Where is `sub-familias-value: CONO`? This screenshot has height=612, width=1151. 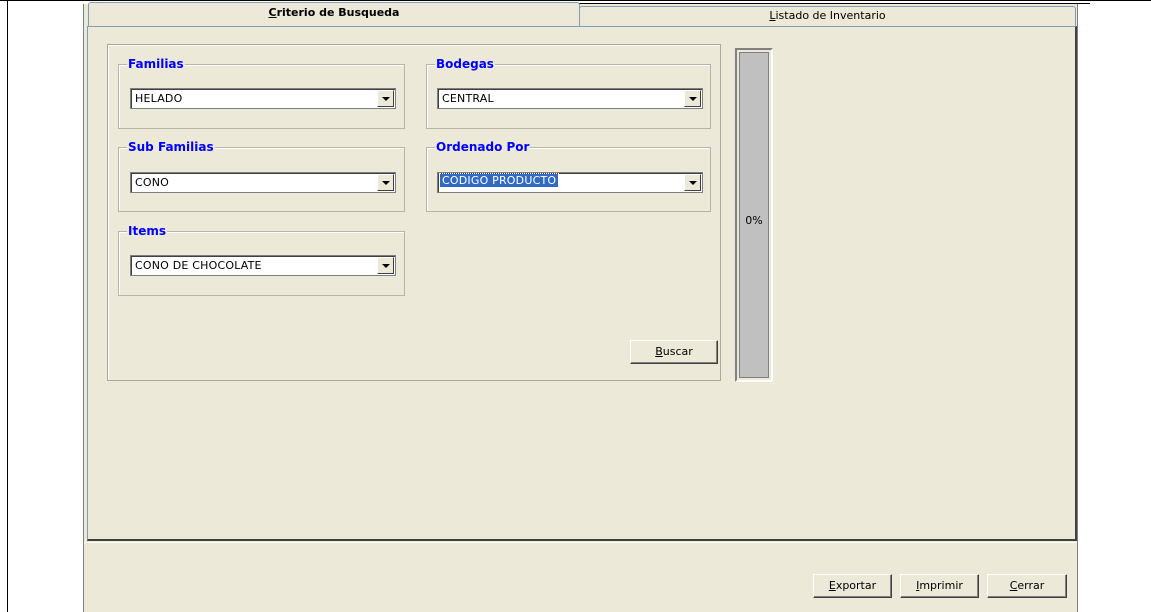
sub-familias-value: CONO is located at coordinates (152, 182).